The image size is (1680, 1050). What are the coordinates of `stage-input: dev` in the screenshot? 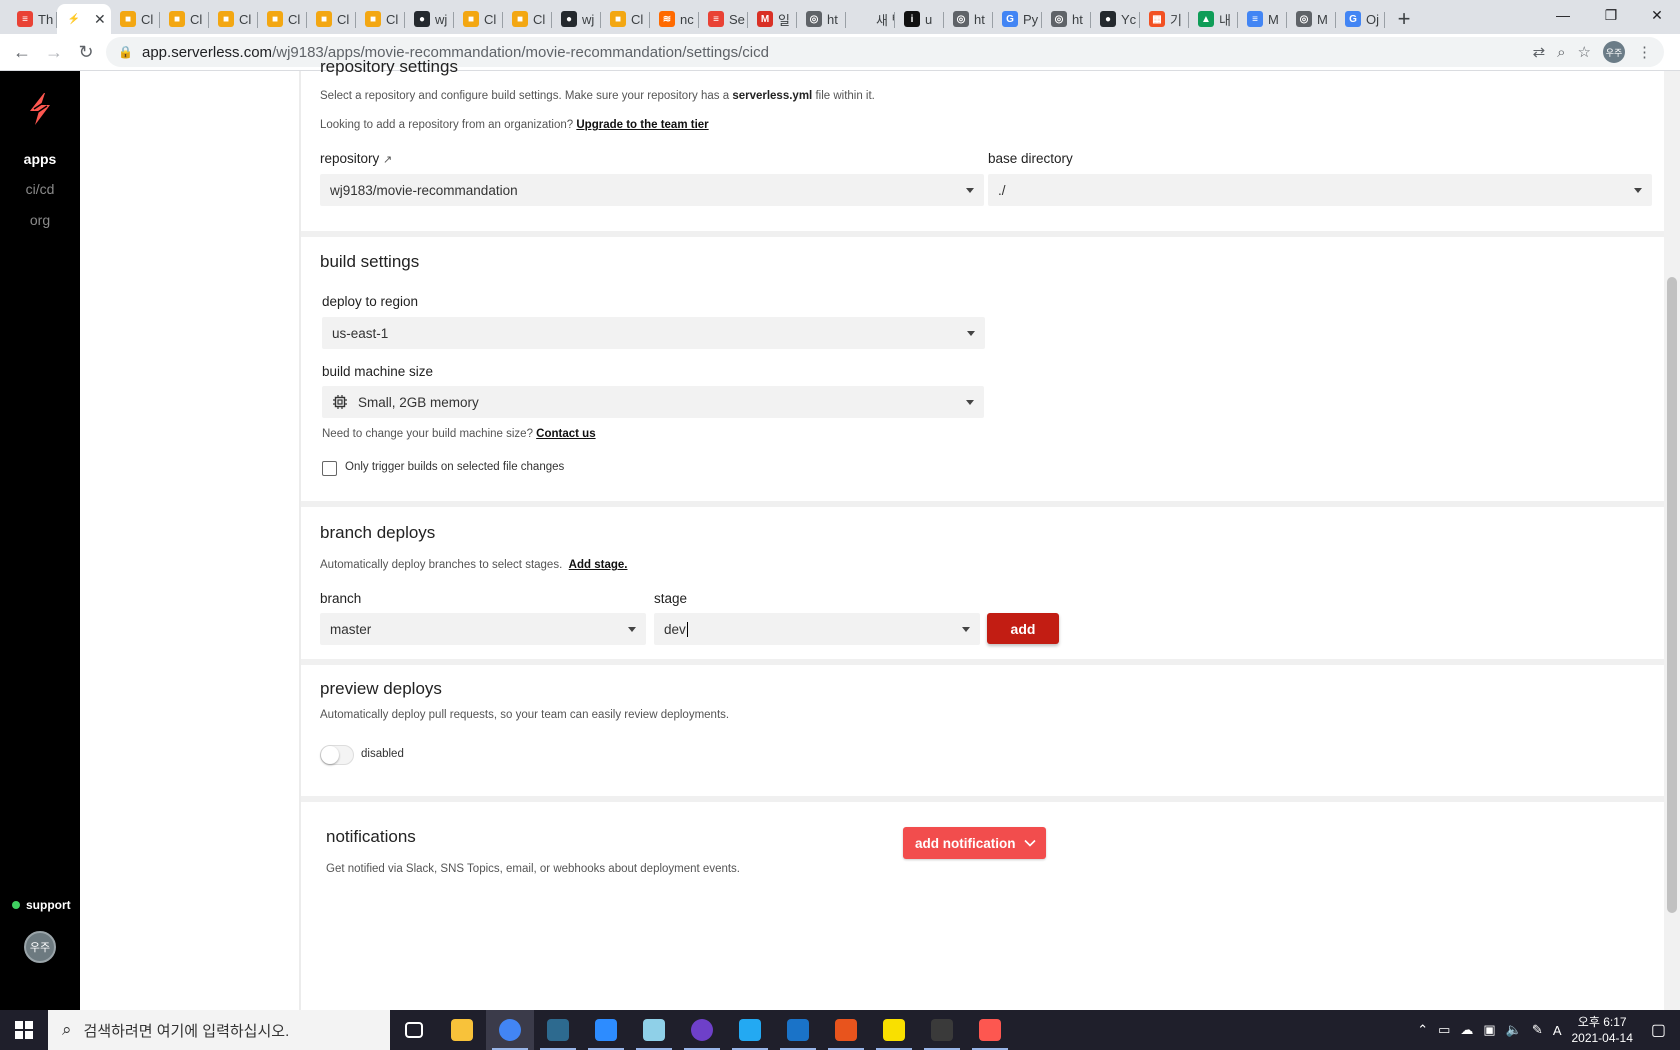 It's located at (817, 629).